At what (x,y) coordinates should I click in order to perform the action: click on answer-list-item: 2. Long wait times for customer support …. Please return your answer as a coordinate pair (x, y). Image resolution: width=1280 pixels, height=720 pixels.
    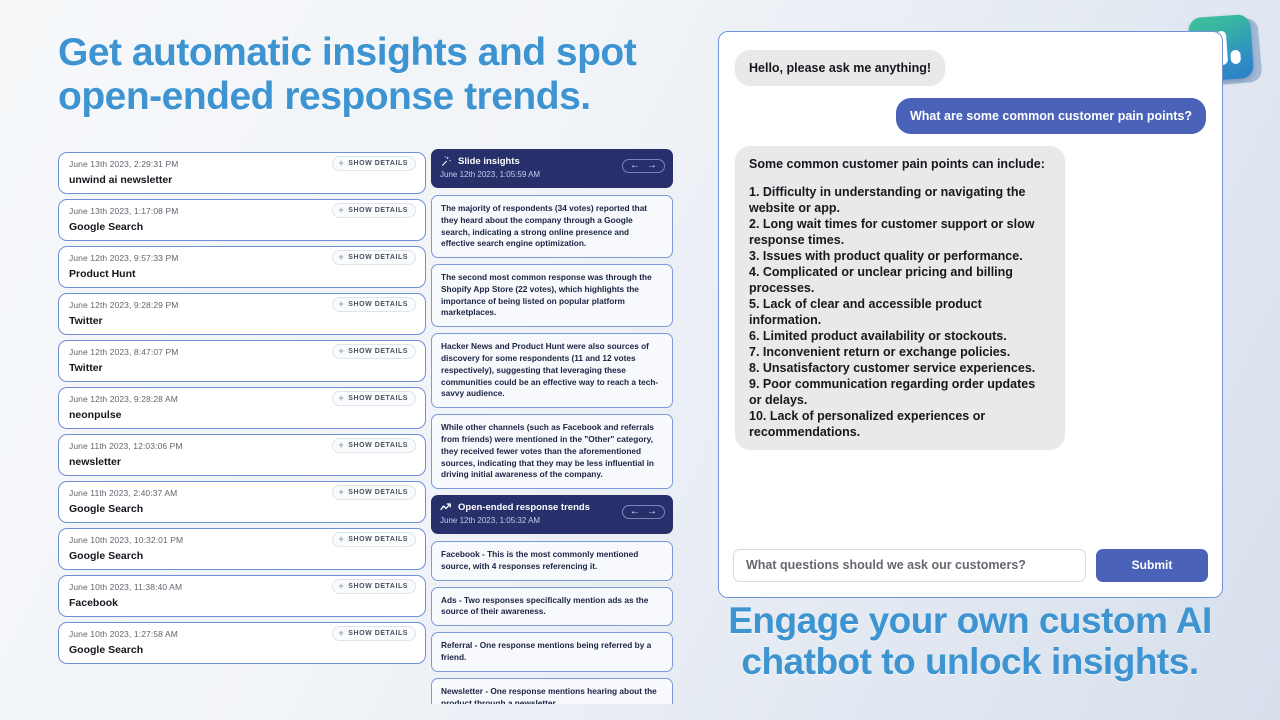
    Looking at the image, I should click on (892, 232).